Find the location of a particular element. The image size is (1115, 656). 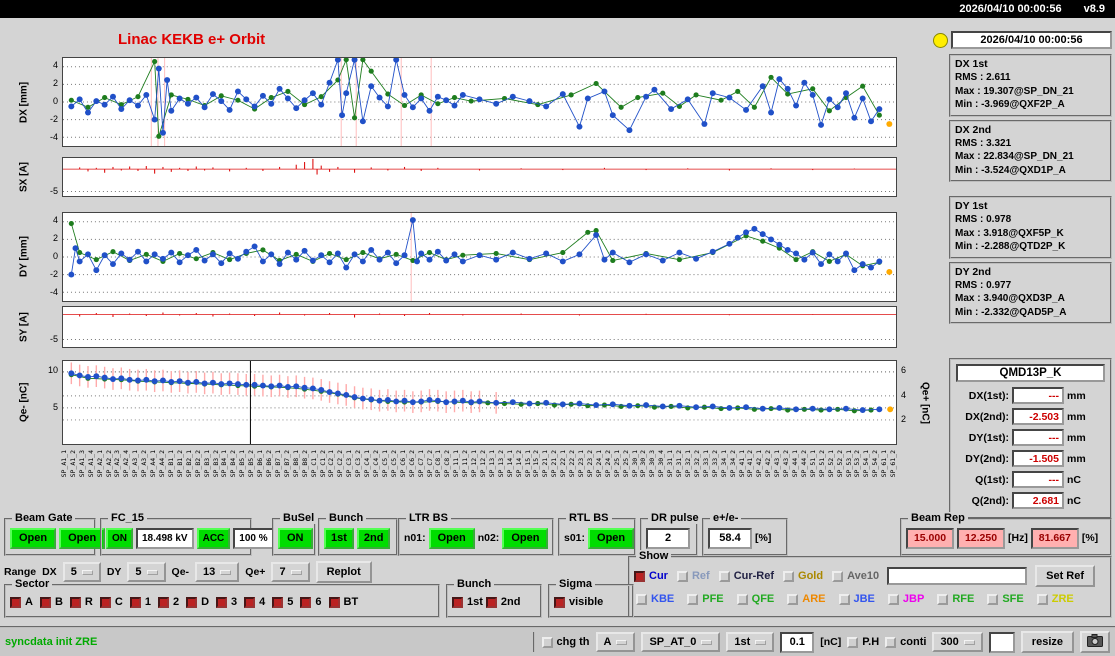

sector-toggle-3: 3 is located at coordinates (226, 602).